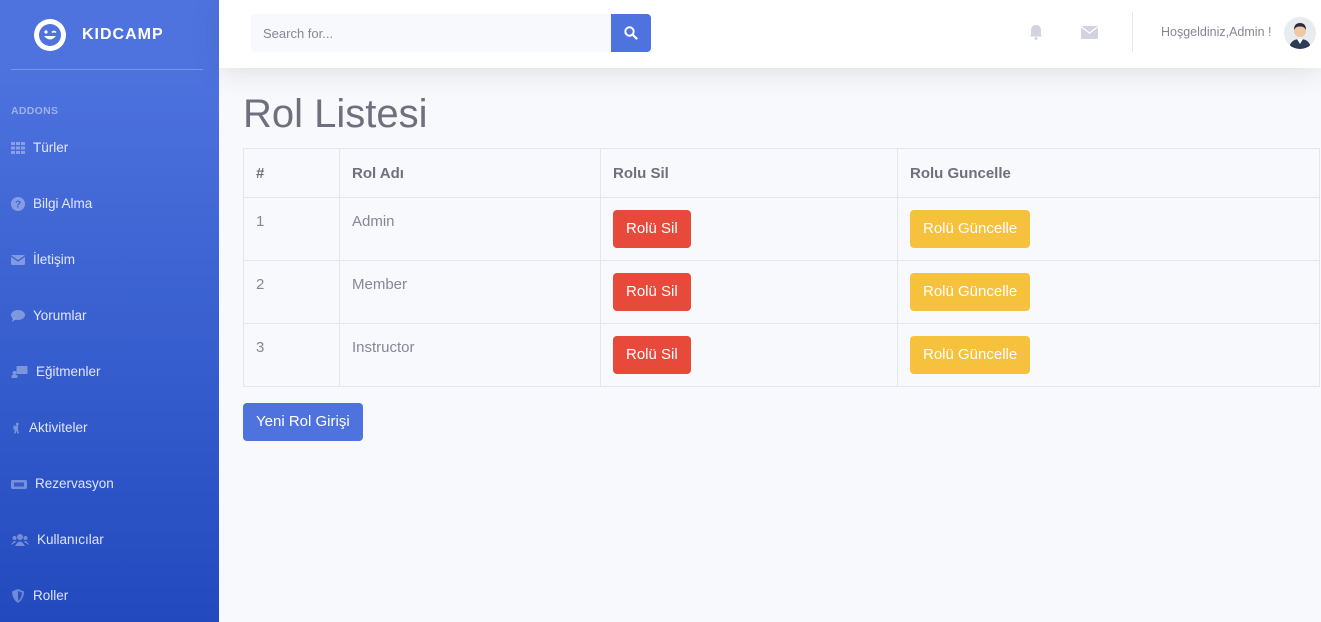  Describe the element at coordinates (19, 484) in the screenshot. I see `ticket-icon` at that location.